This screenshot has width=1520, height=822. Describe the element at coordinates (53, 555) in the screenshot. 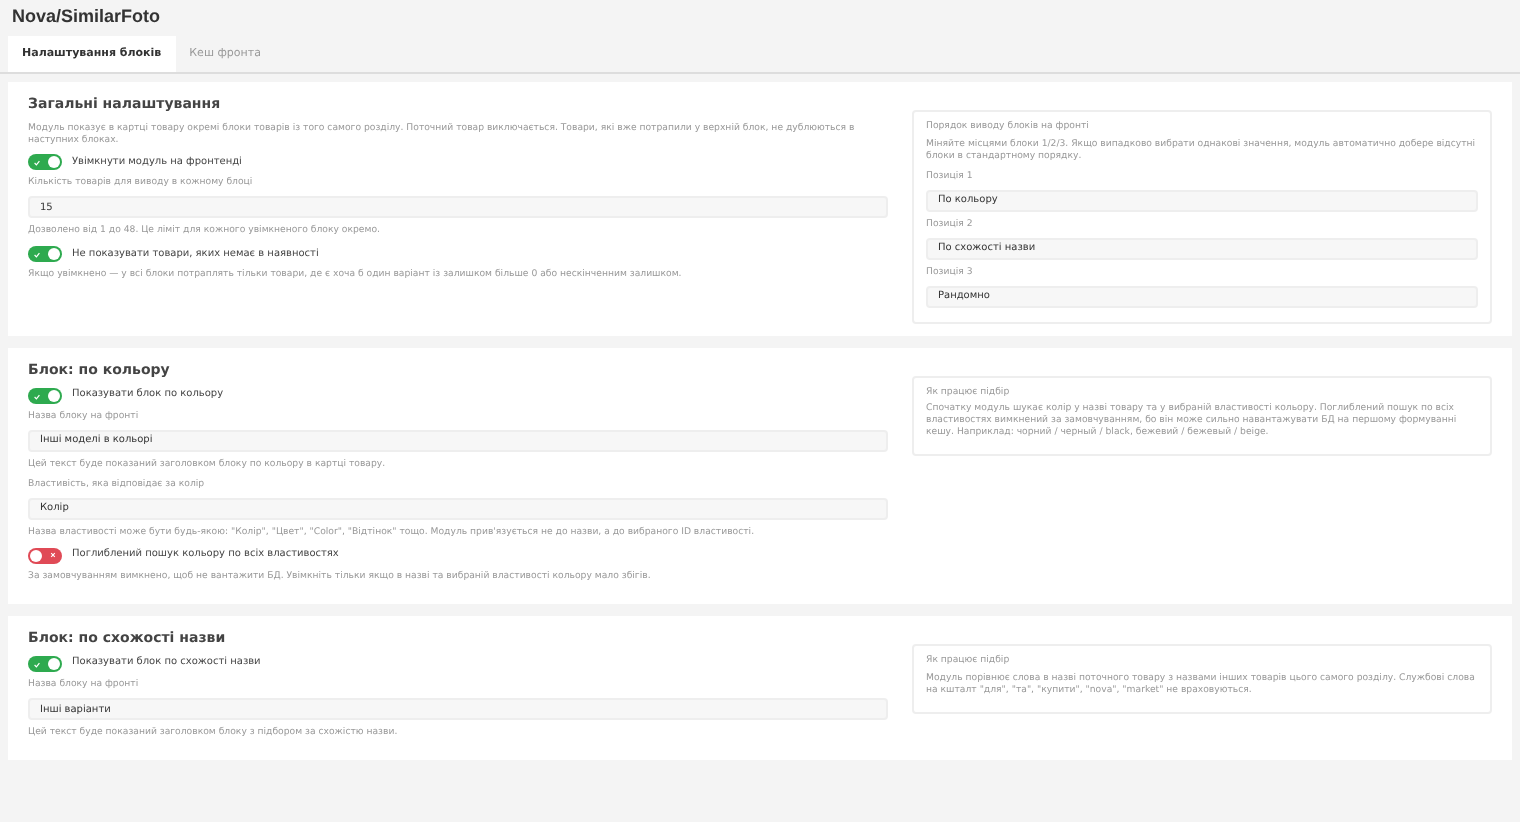

I see `close-icon` at that location.